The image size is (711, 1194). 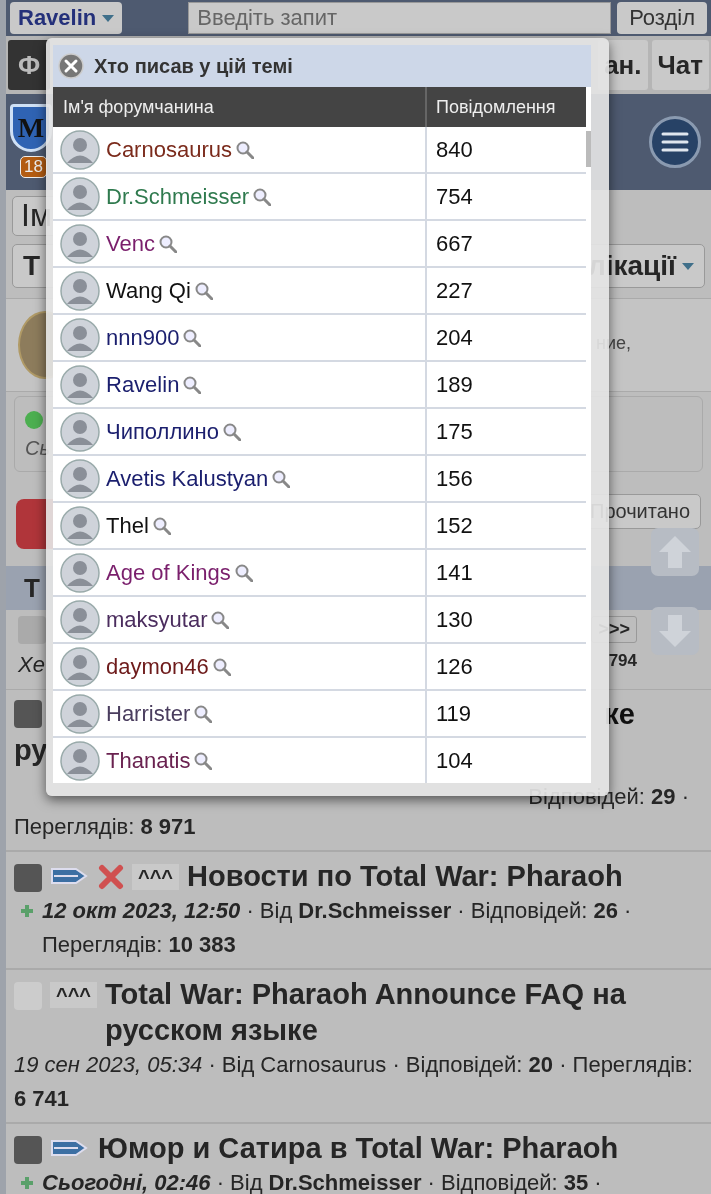 What do you see at coordinates (496, 107) in the screenshot?
I see `column-header: Повідомлення` at bounding box center [496, 107].